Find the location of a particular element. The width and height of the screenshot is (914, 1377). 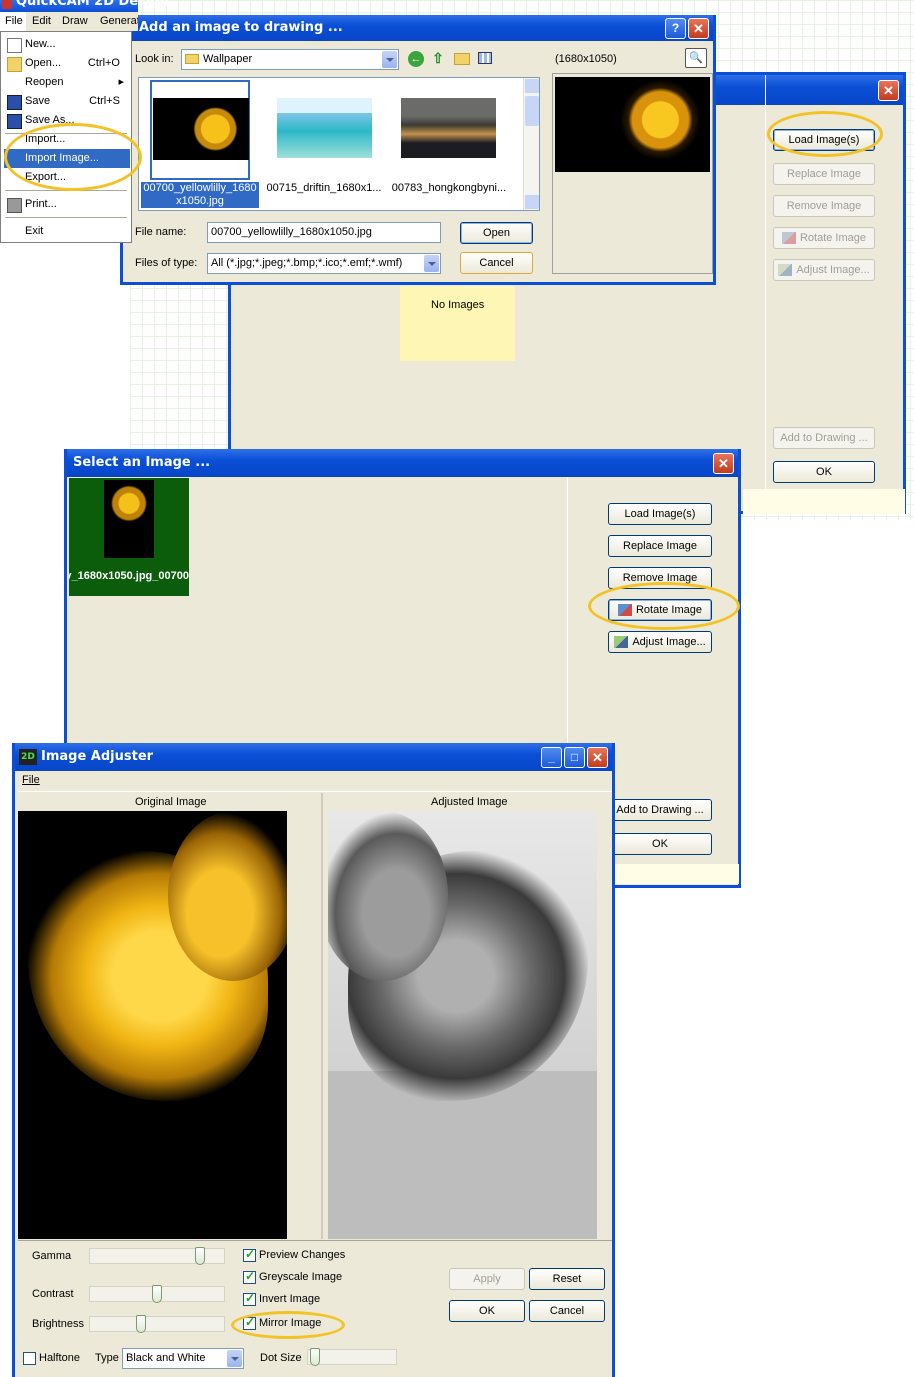

greyscale-checkbox is located at coordinates (249, 1276).